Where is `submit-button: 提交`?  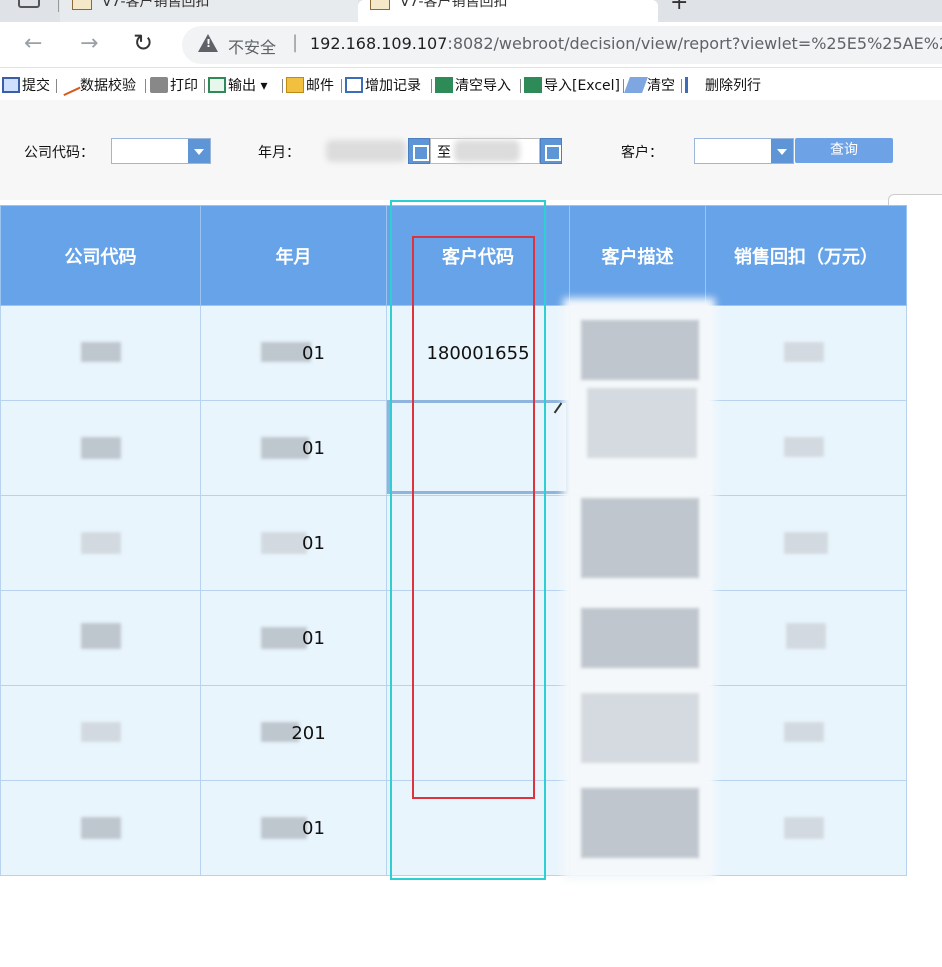 submit-button: 提交 is located at coordinates (26, 86).